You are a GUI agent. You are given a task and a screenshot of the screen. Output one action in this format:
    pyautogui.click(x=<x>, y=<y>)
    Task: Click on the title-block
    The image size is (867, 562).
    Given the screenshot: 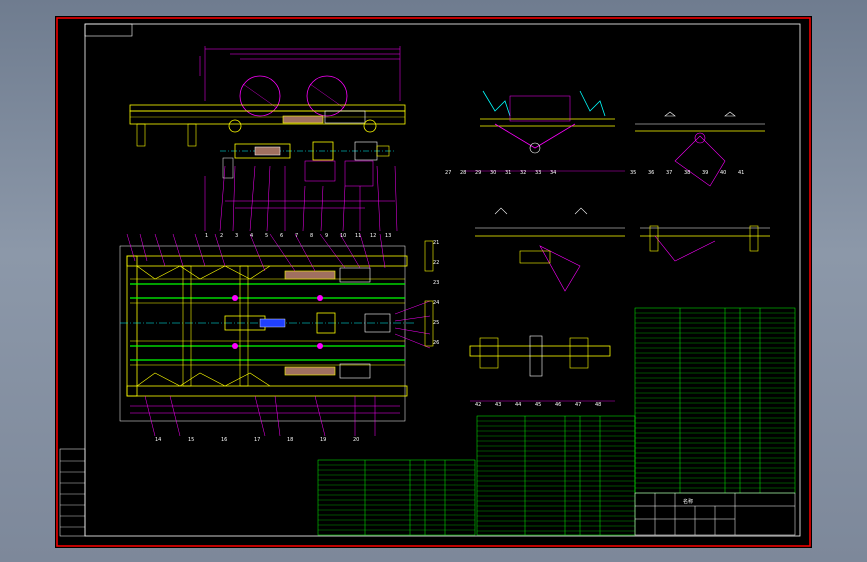 What is the action you would take?
    pyautogui.click(x=715, y=514)
    